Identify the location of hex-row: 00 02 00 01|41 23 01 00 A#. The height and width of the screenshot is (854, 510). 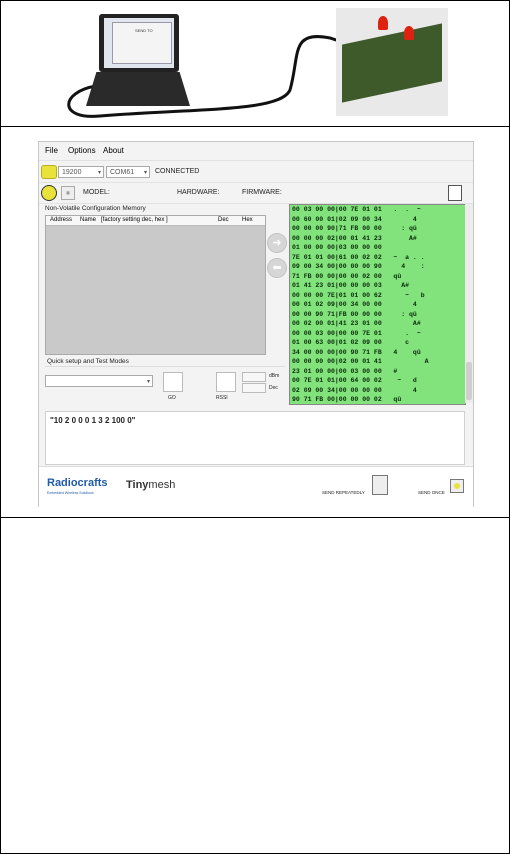
(356, 323).